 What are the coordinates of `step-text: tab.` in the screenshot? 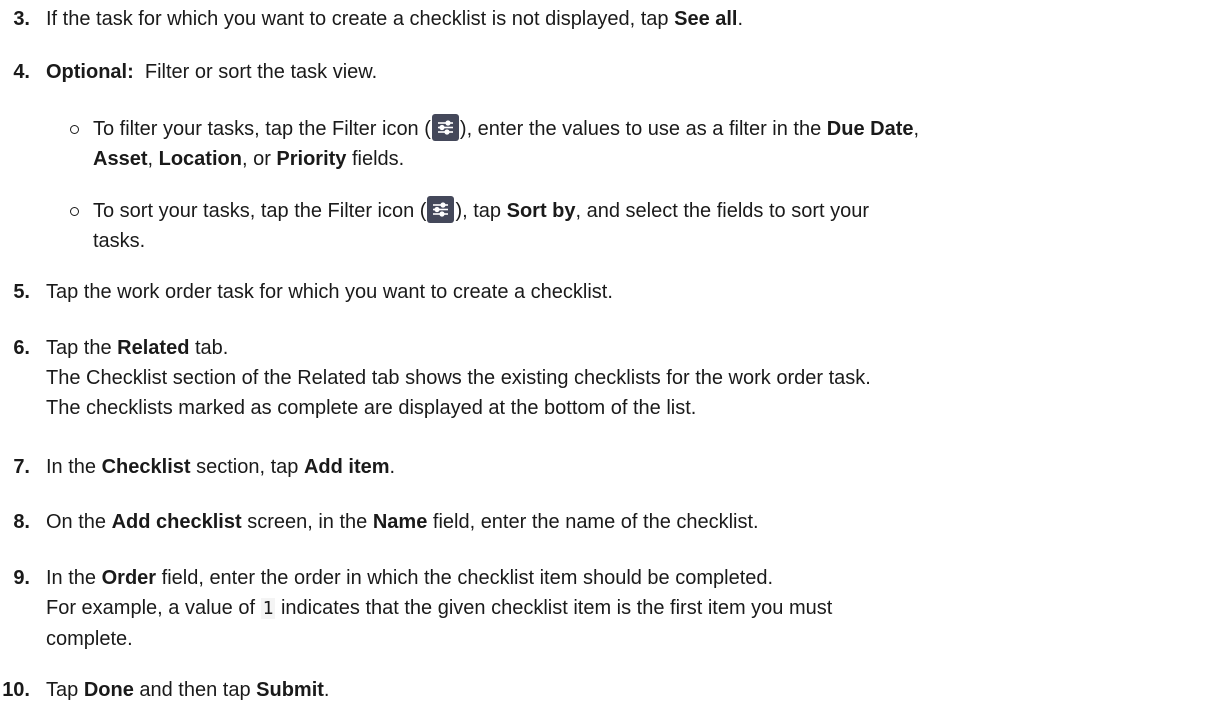 It's located at (209, 348).